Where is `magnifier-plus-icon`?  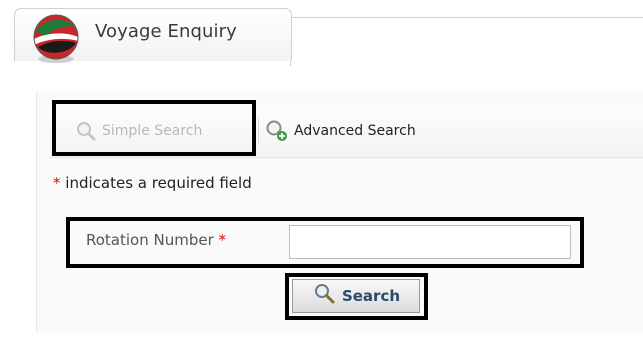
magnifier-plus-icon is located at coordinates (276, 130).